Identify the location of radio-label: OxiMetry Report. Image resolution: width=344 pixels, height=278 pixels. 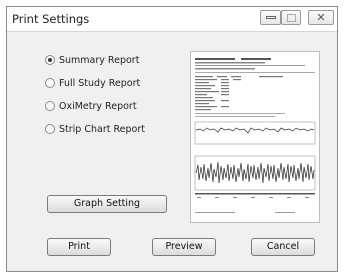
(98, 106).